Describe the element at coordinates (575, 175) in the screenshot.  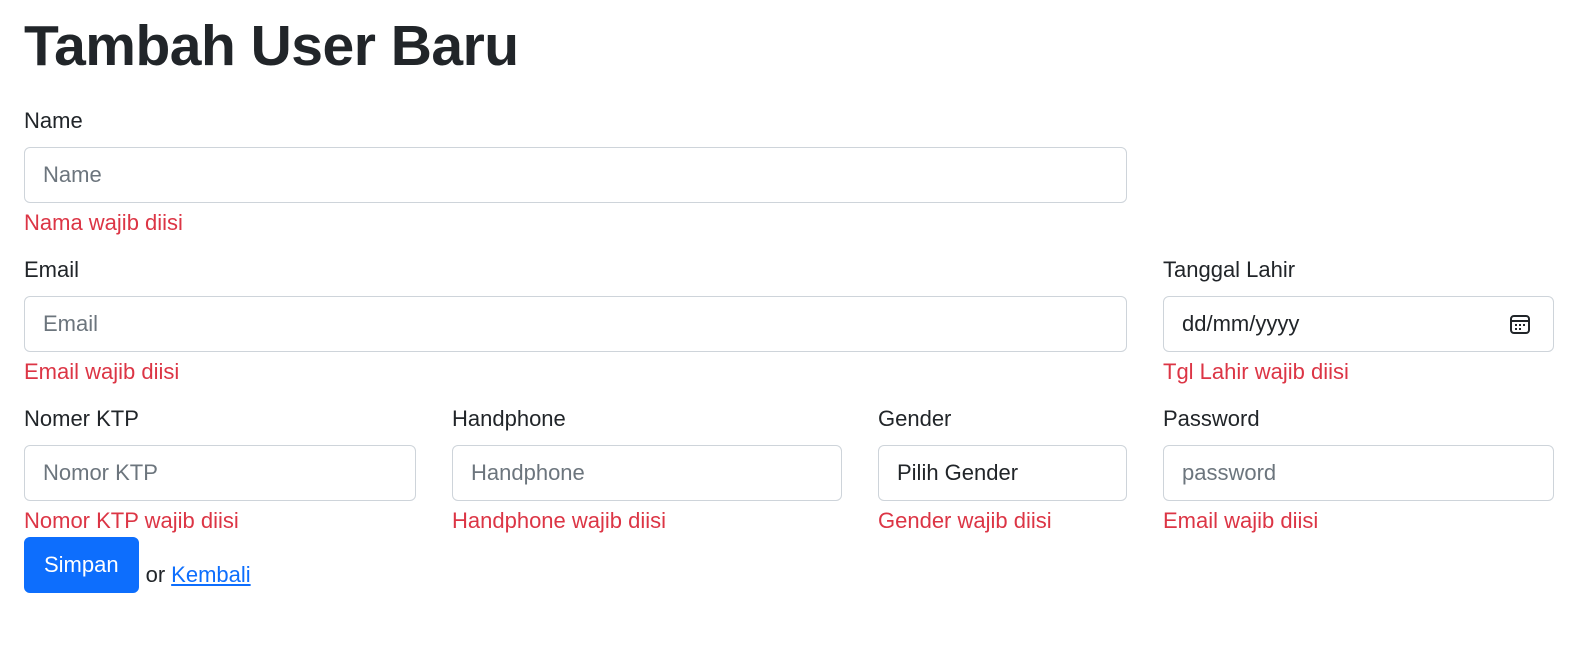
I see `name-input` at that location.